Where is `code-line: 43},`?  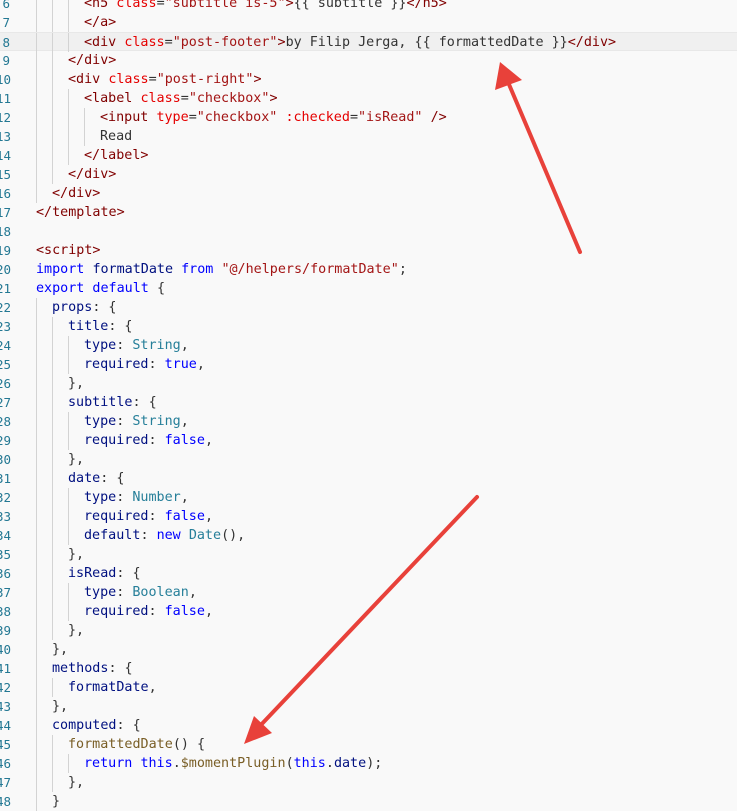
code-line: 43}, is located at coordinates (368, 706).